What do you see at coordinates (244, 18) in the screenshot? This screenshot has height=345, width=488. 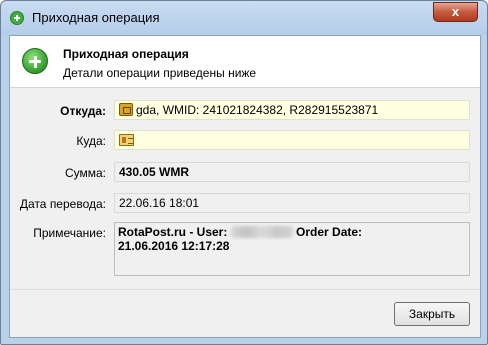 I see `title-bar: Приходная операция x` at bounding box center [244, 18].